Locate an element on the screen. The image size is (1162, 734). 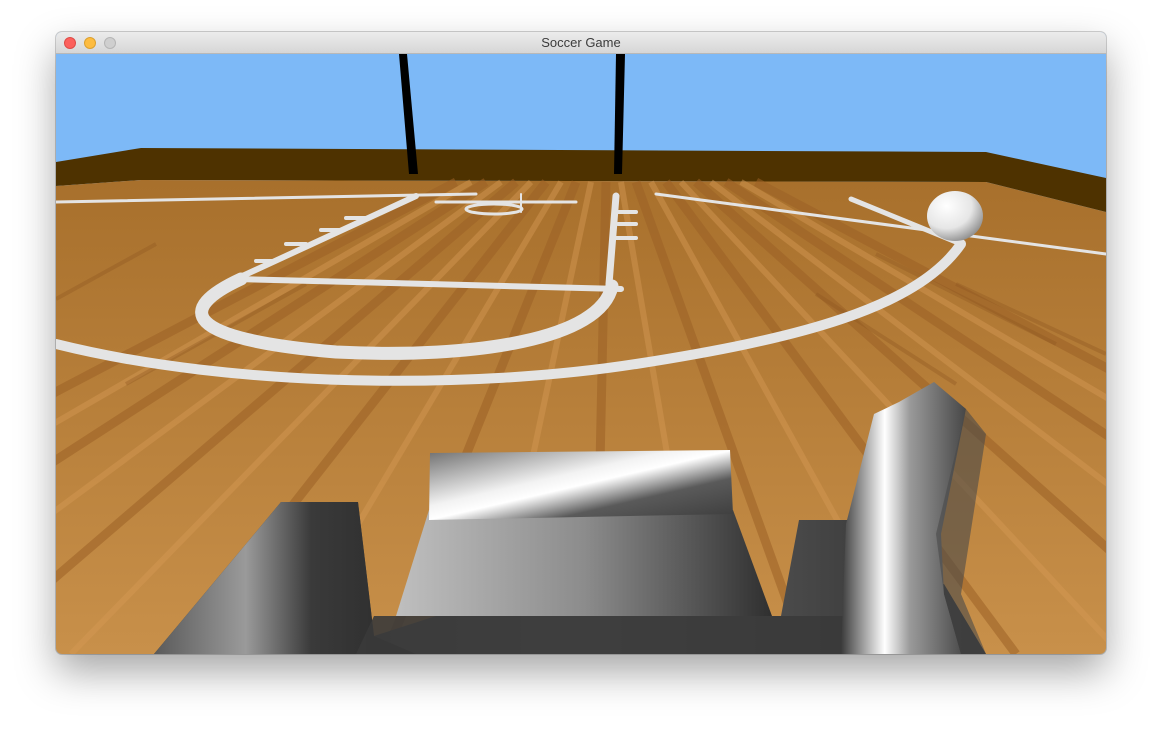
soccer-ball is located at coordinates (955, 216).